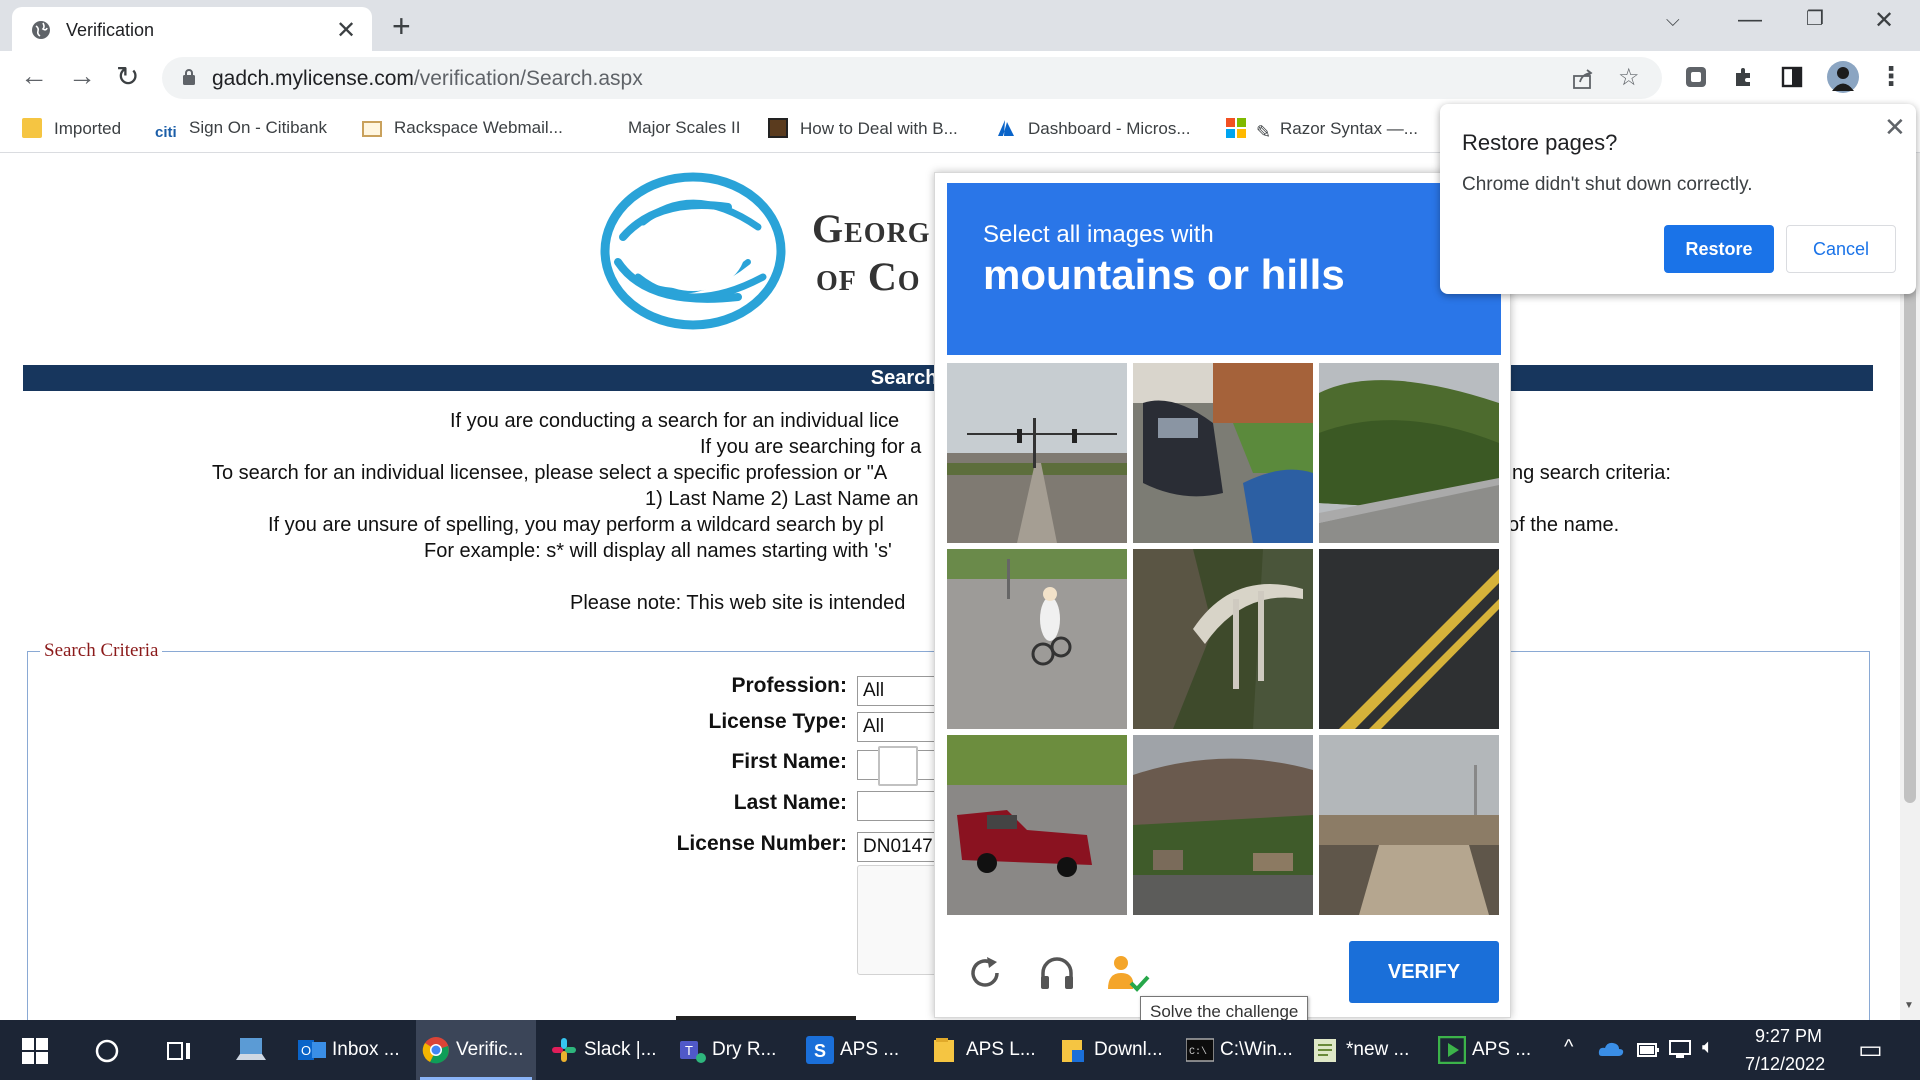 Image resolution: width=1920 pixels, height=1080 pixels. I want to click on url-host: gadch.mylicense.com, so click(313, 78).